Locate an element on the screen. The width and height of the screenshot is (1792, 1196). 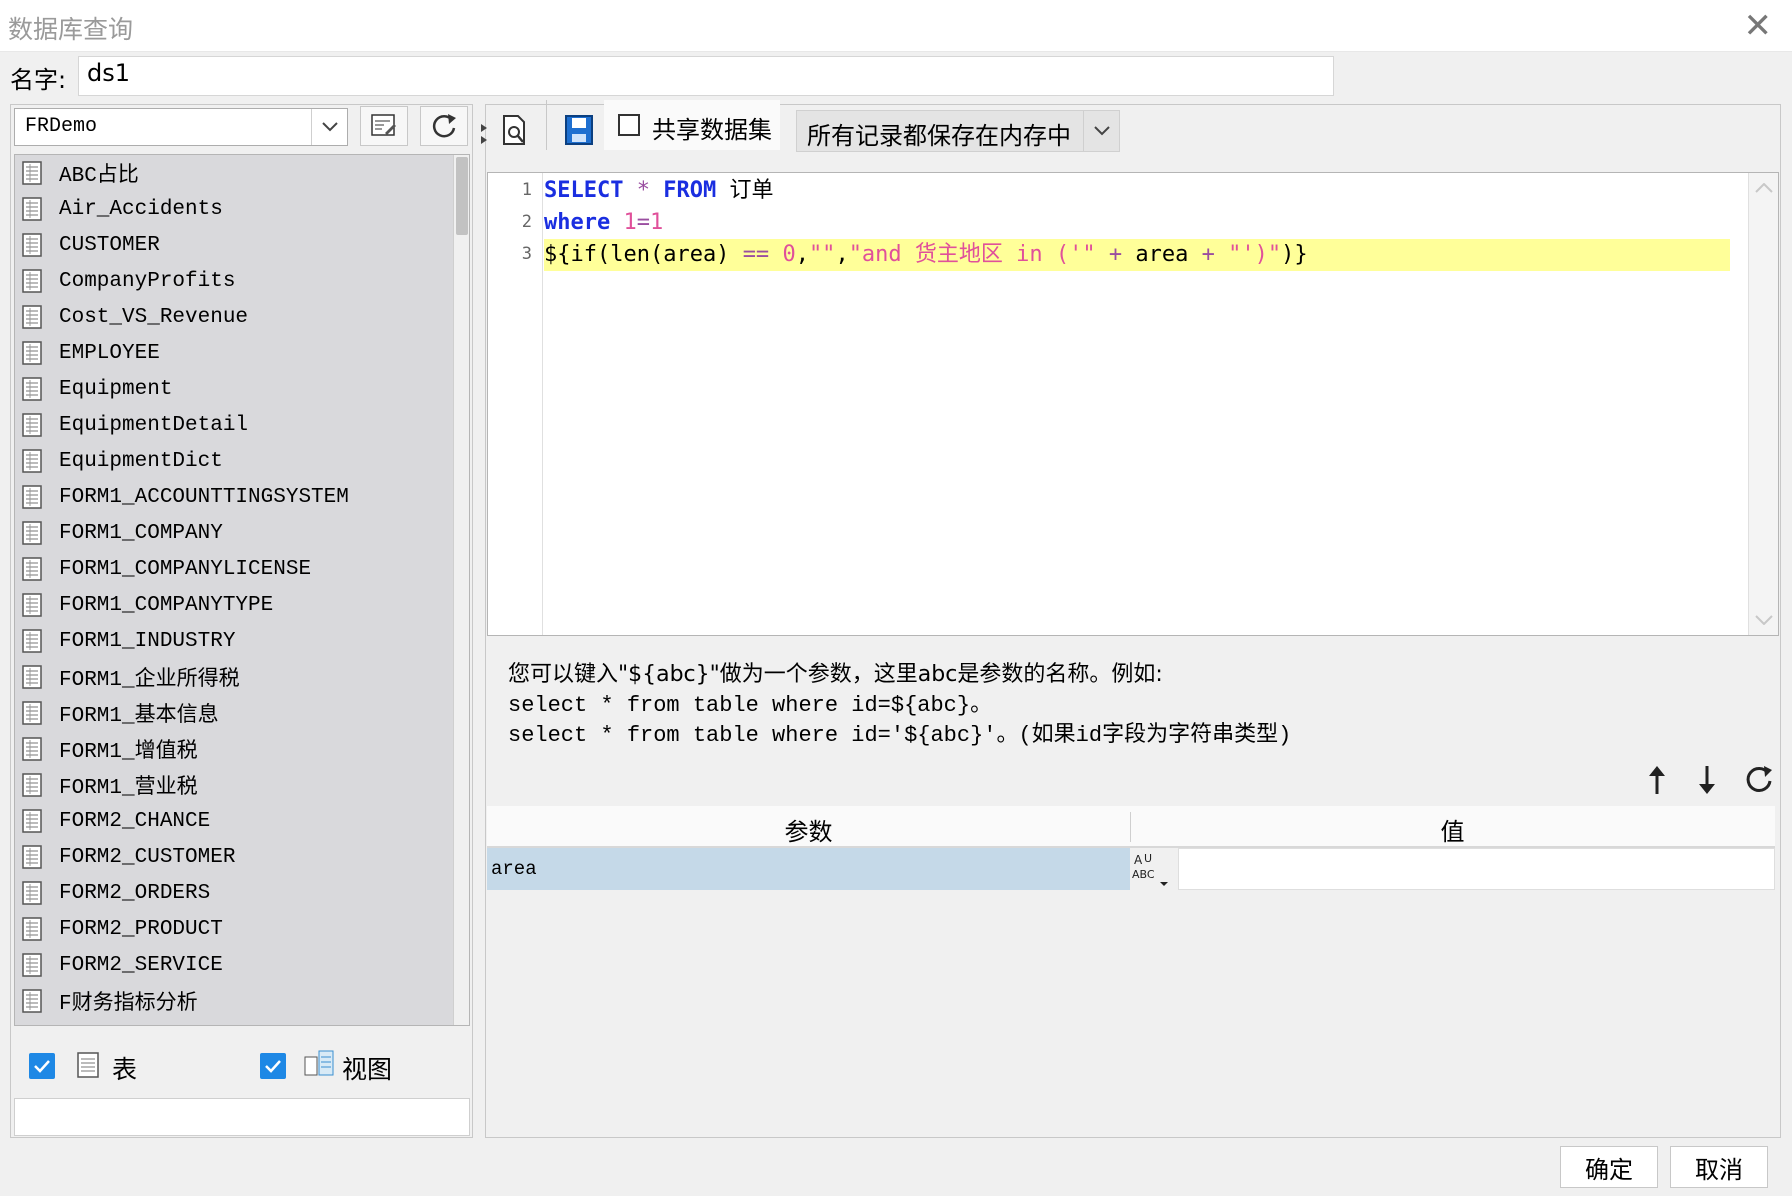
list-item: CUSTOMER is located at coordinates (233, 245).